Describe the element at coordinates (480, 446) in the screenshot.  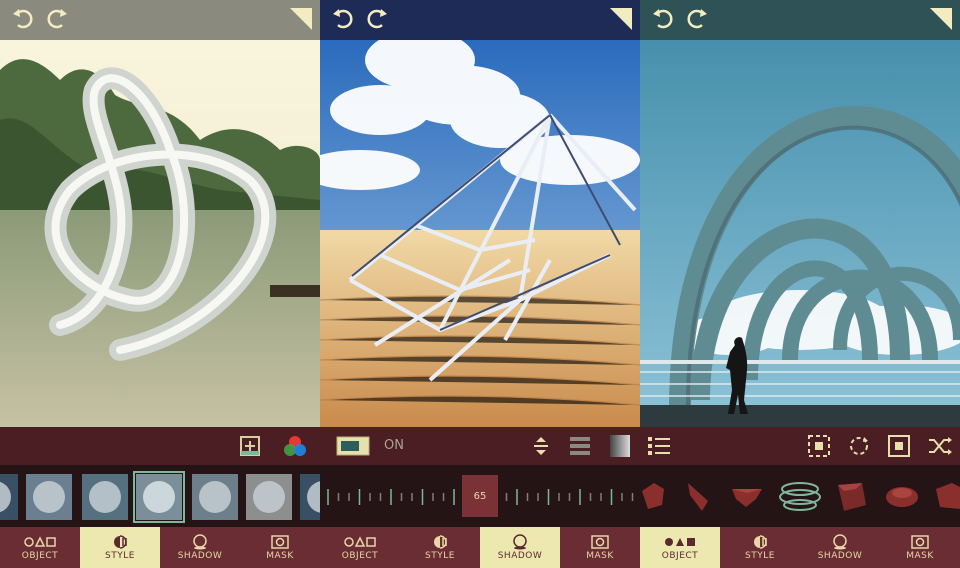
I see `control-bar: ON` at that location.